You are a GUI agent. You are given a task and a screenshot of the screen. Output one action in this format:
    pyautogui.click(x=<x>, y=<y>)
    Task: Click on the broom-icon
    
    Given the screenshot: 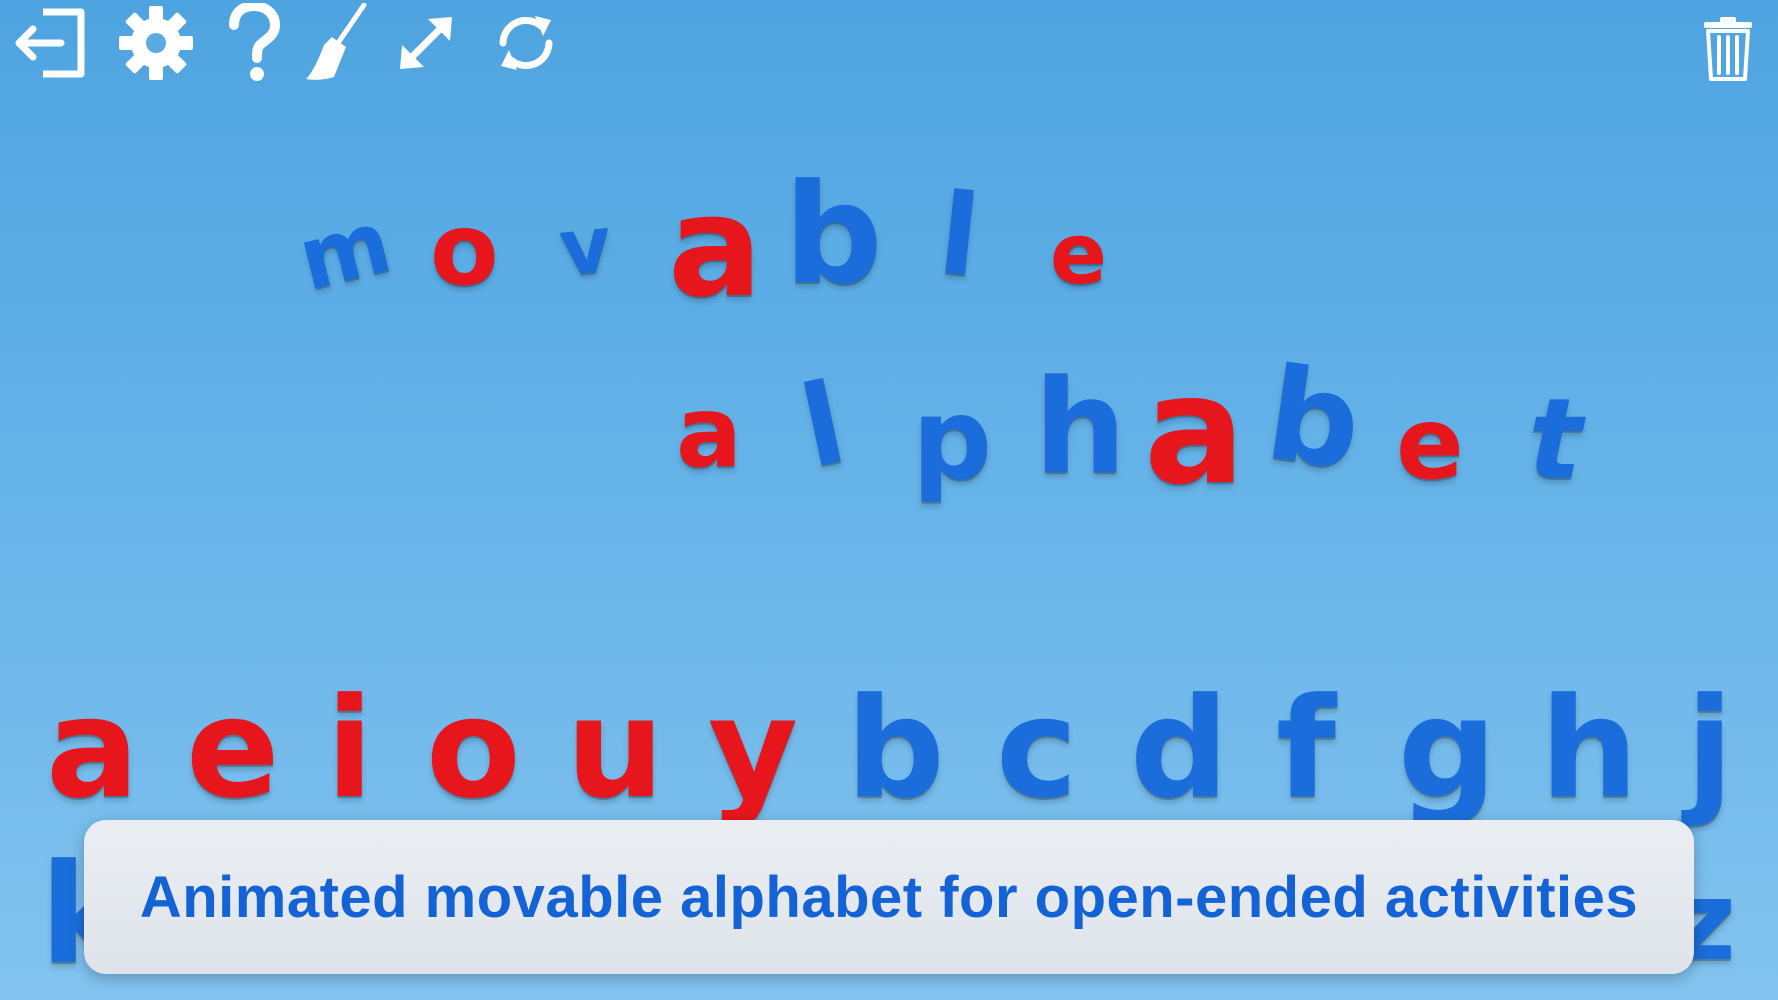 What is the action you would take?
    pyautogui.click(x=336, y=41)
    